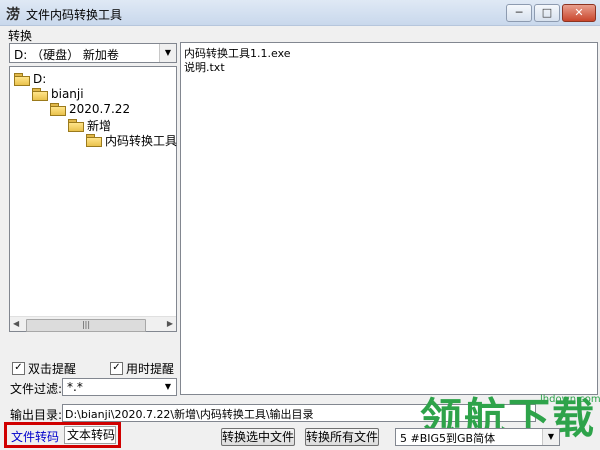 The height and width of the screenshot is (450, 600). Describe the element at coordinates (170, 323) in the screenshot. I see `scroll-right-icon: ▶` at that location.